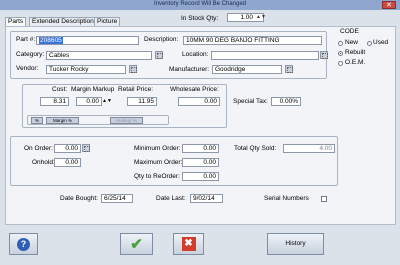  What do you see at coordinates (67, 162) in the screenshot?
I see `onhold-field: 0.00` at bounding box center [67, 162].